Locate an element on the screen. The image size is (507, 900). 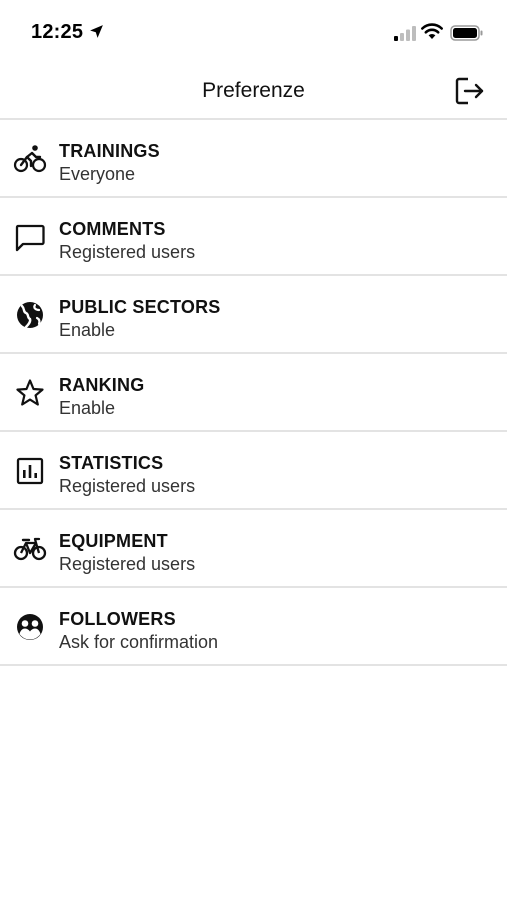
setting-row-public-sectors: PUBLIC SECTORS Enable is located at coordinates (253, 314).